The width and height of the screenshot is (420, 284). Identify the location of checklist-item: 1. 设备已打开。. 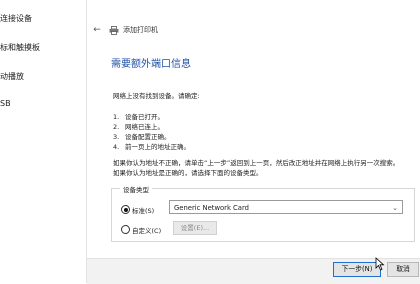
(138, 117).